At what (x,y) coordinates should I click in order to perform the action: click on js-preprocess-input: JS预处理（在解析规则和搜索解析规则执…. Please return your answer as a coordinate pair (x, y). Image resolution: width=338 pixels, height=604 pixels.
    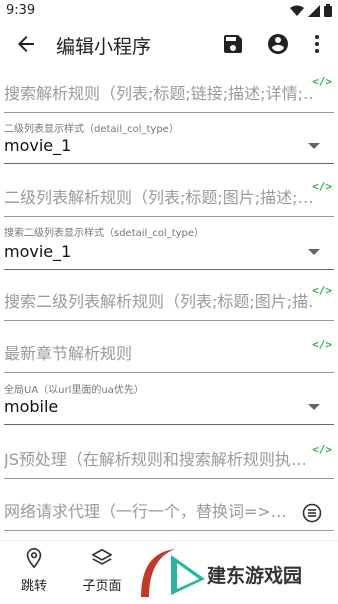
    Looking at the image, I should click on (169, 463).